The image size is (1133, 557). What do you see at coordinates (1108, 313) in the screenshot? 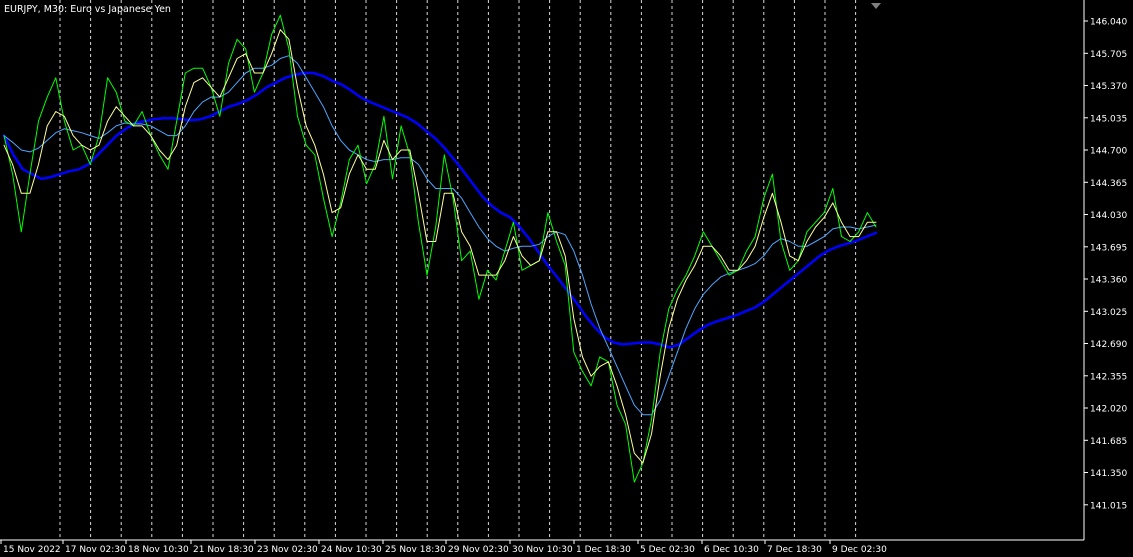
I see `y-tick-label: 143.025` at bounding box center [1108, 313].